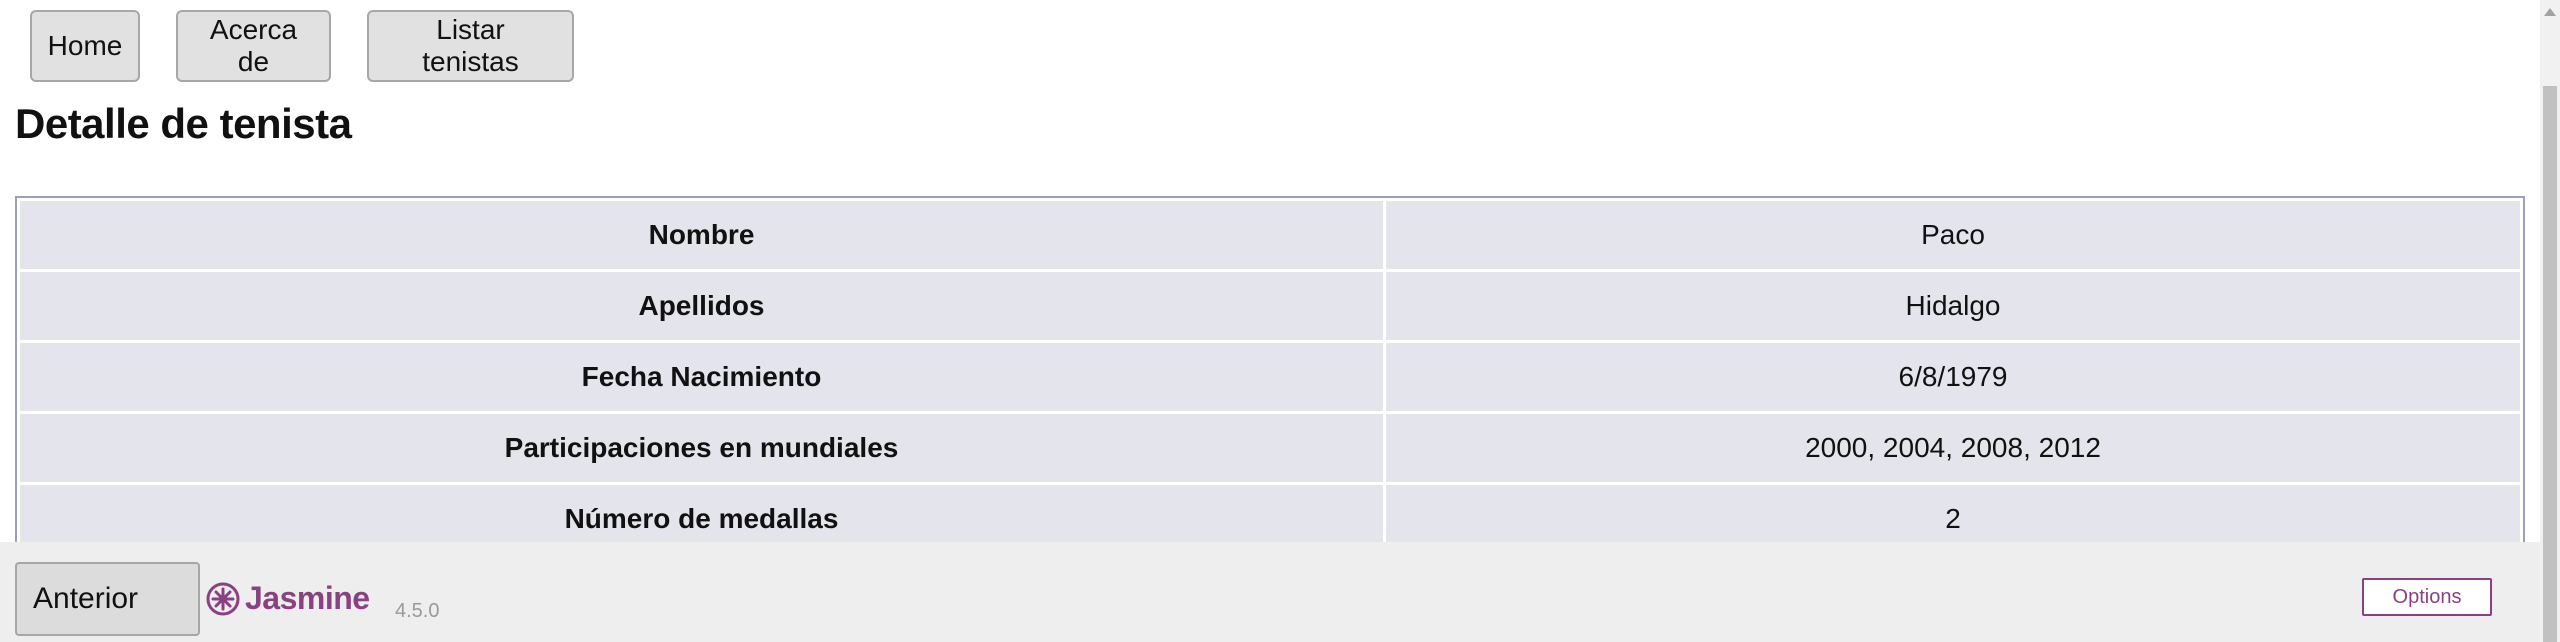 This screenshot has width=2560, height=642. What do you see at coordinates (107, 599) in the screenshot?
I see `previous-button: Anterior` at bounding box center [107, 599].